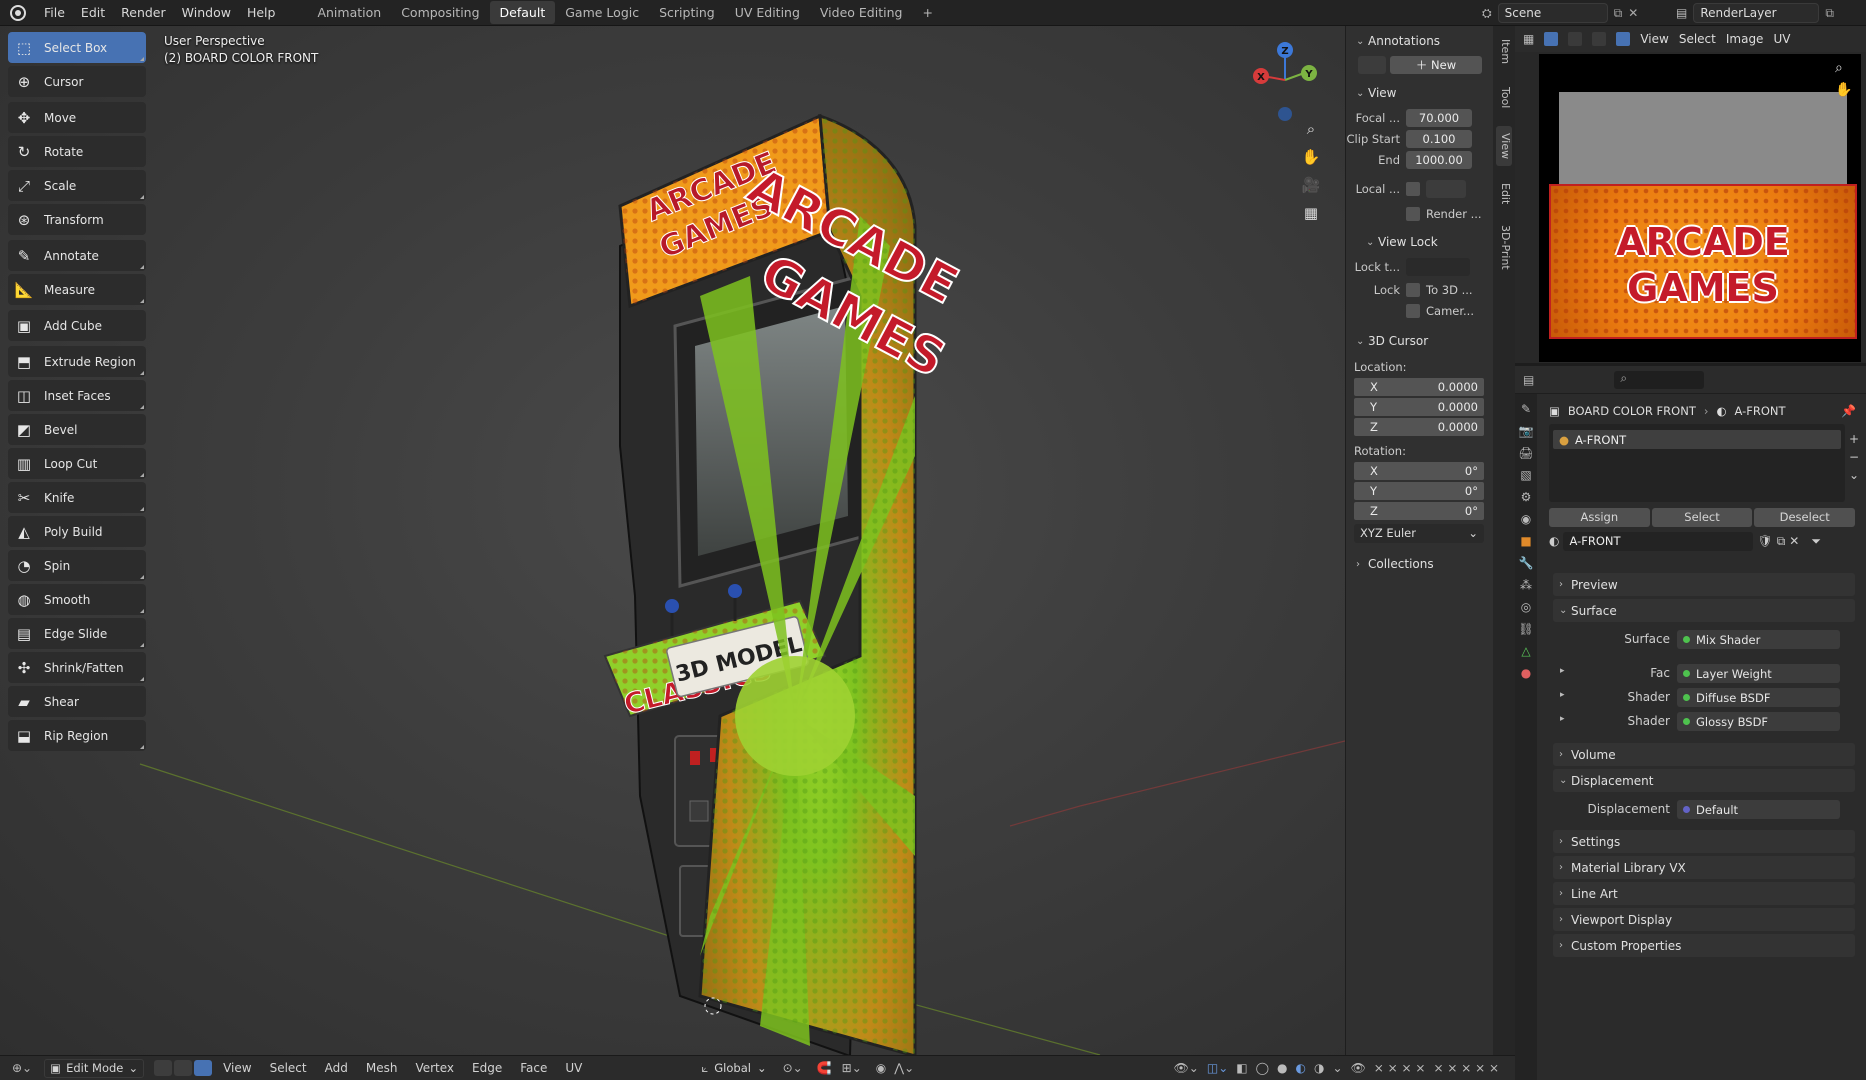 The image size is (1866, 1080). Describe the element at coordinates (1419, 41) in the screenshot. I see `annotations-section: ⌄ Annotations` at that location.